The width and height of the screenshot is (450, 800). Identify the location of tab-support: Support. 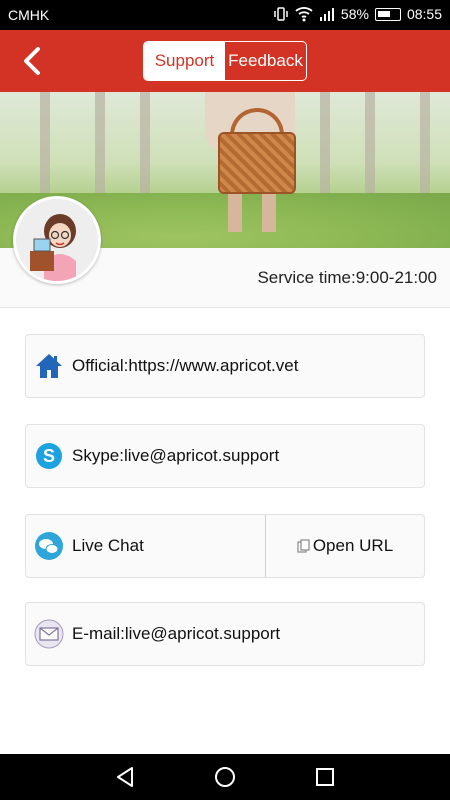
(184, 61).